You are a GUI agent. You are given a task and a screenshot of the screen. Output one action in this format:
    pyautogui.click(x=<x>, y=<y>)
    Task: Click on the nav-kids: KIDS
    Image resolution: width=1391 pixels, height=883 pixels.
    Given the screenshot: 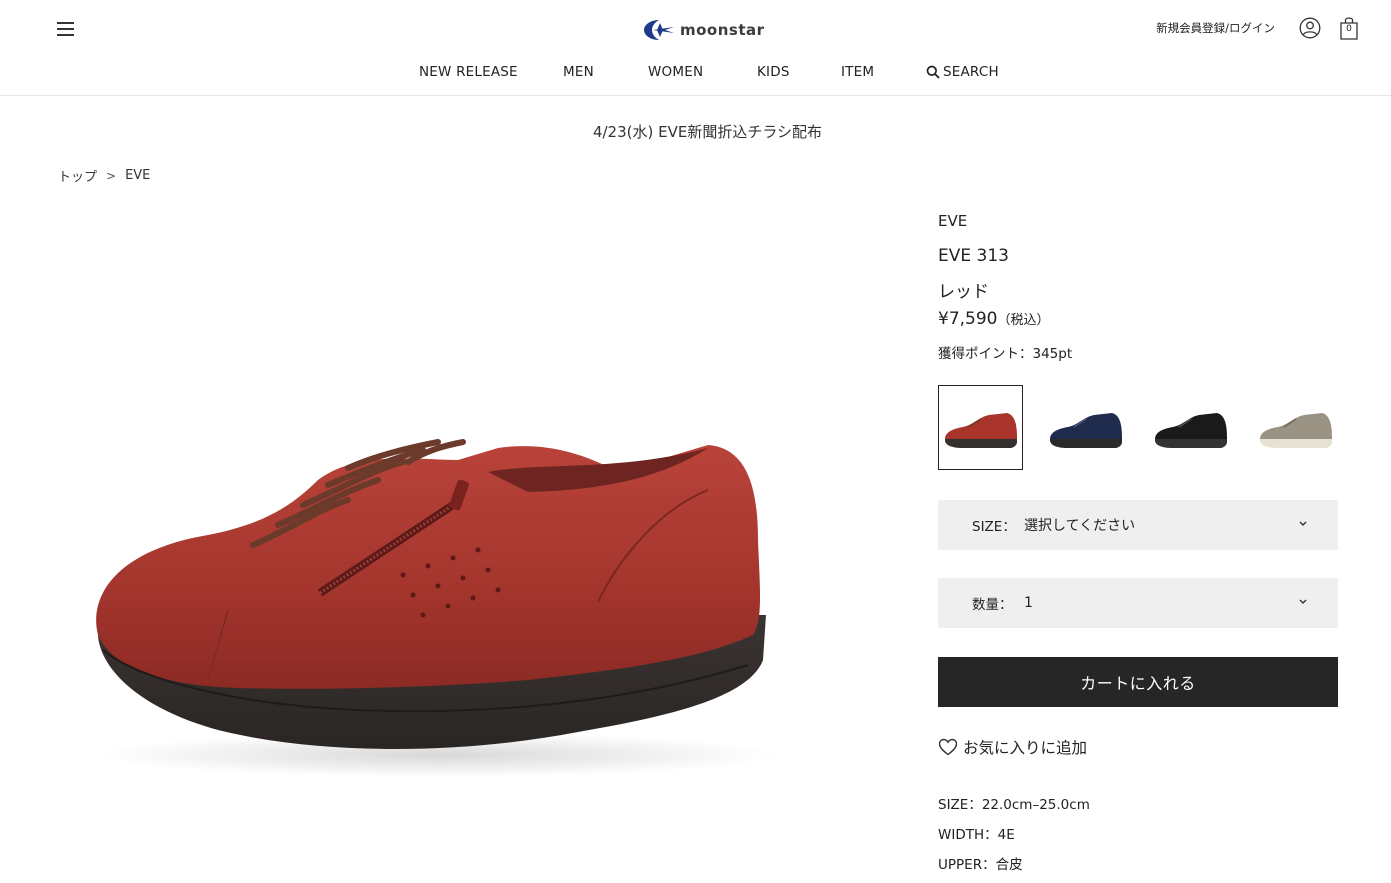 What is the action you would take?
    pyautogui.click(x=773, y=72)
    